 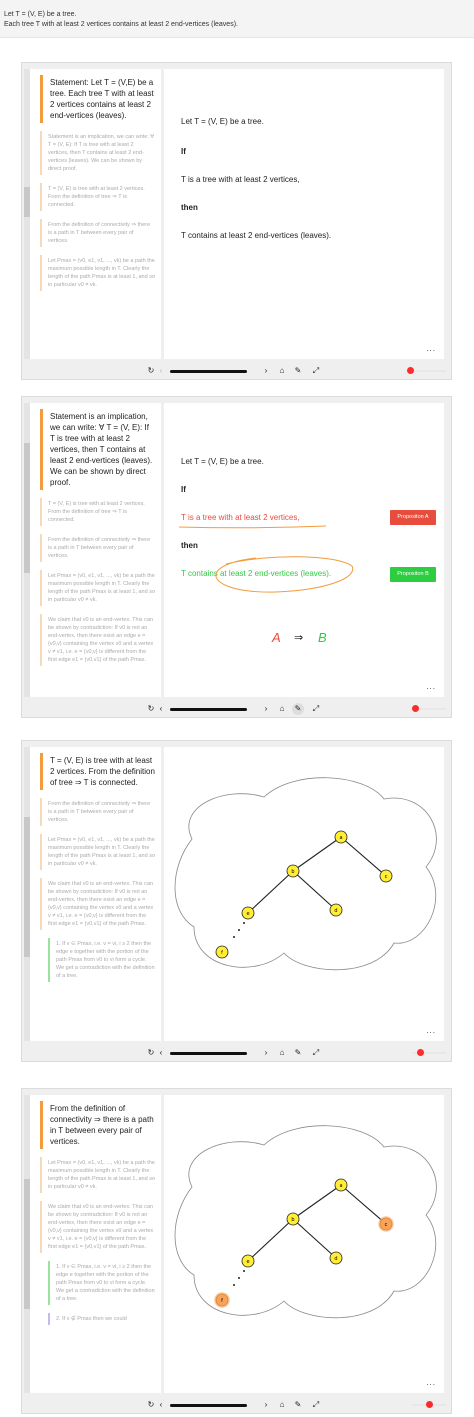 What do you see at coordinates (284, 574) in the screenshot?
I see `circle-annotation` at bounding box center [284, 574].